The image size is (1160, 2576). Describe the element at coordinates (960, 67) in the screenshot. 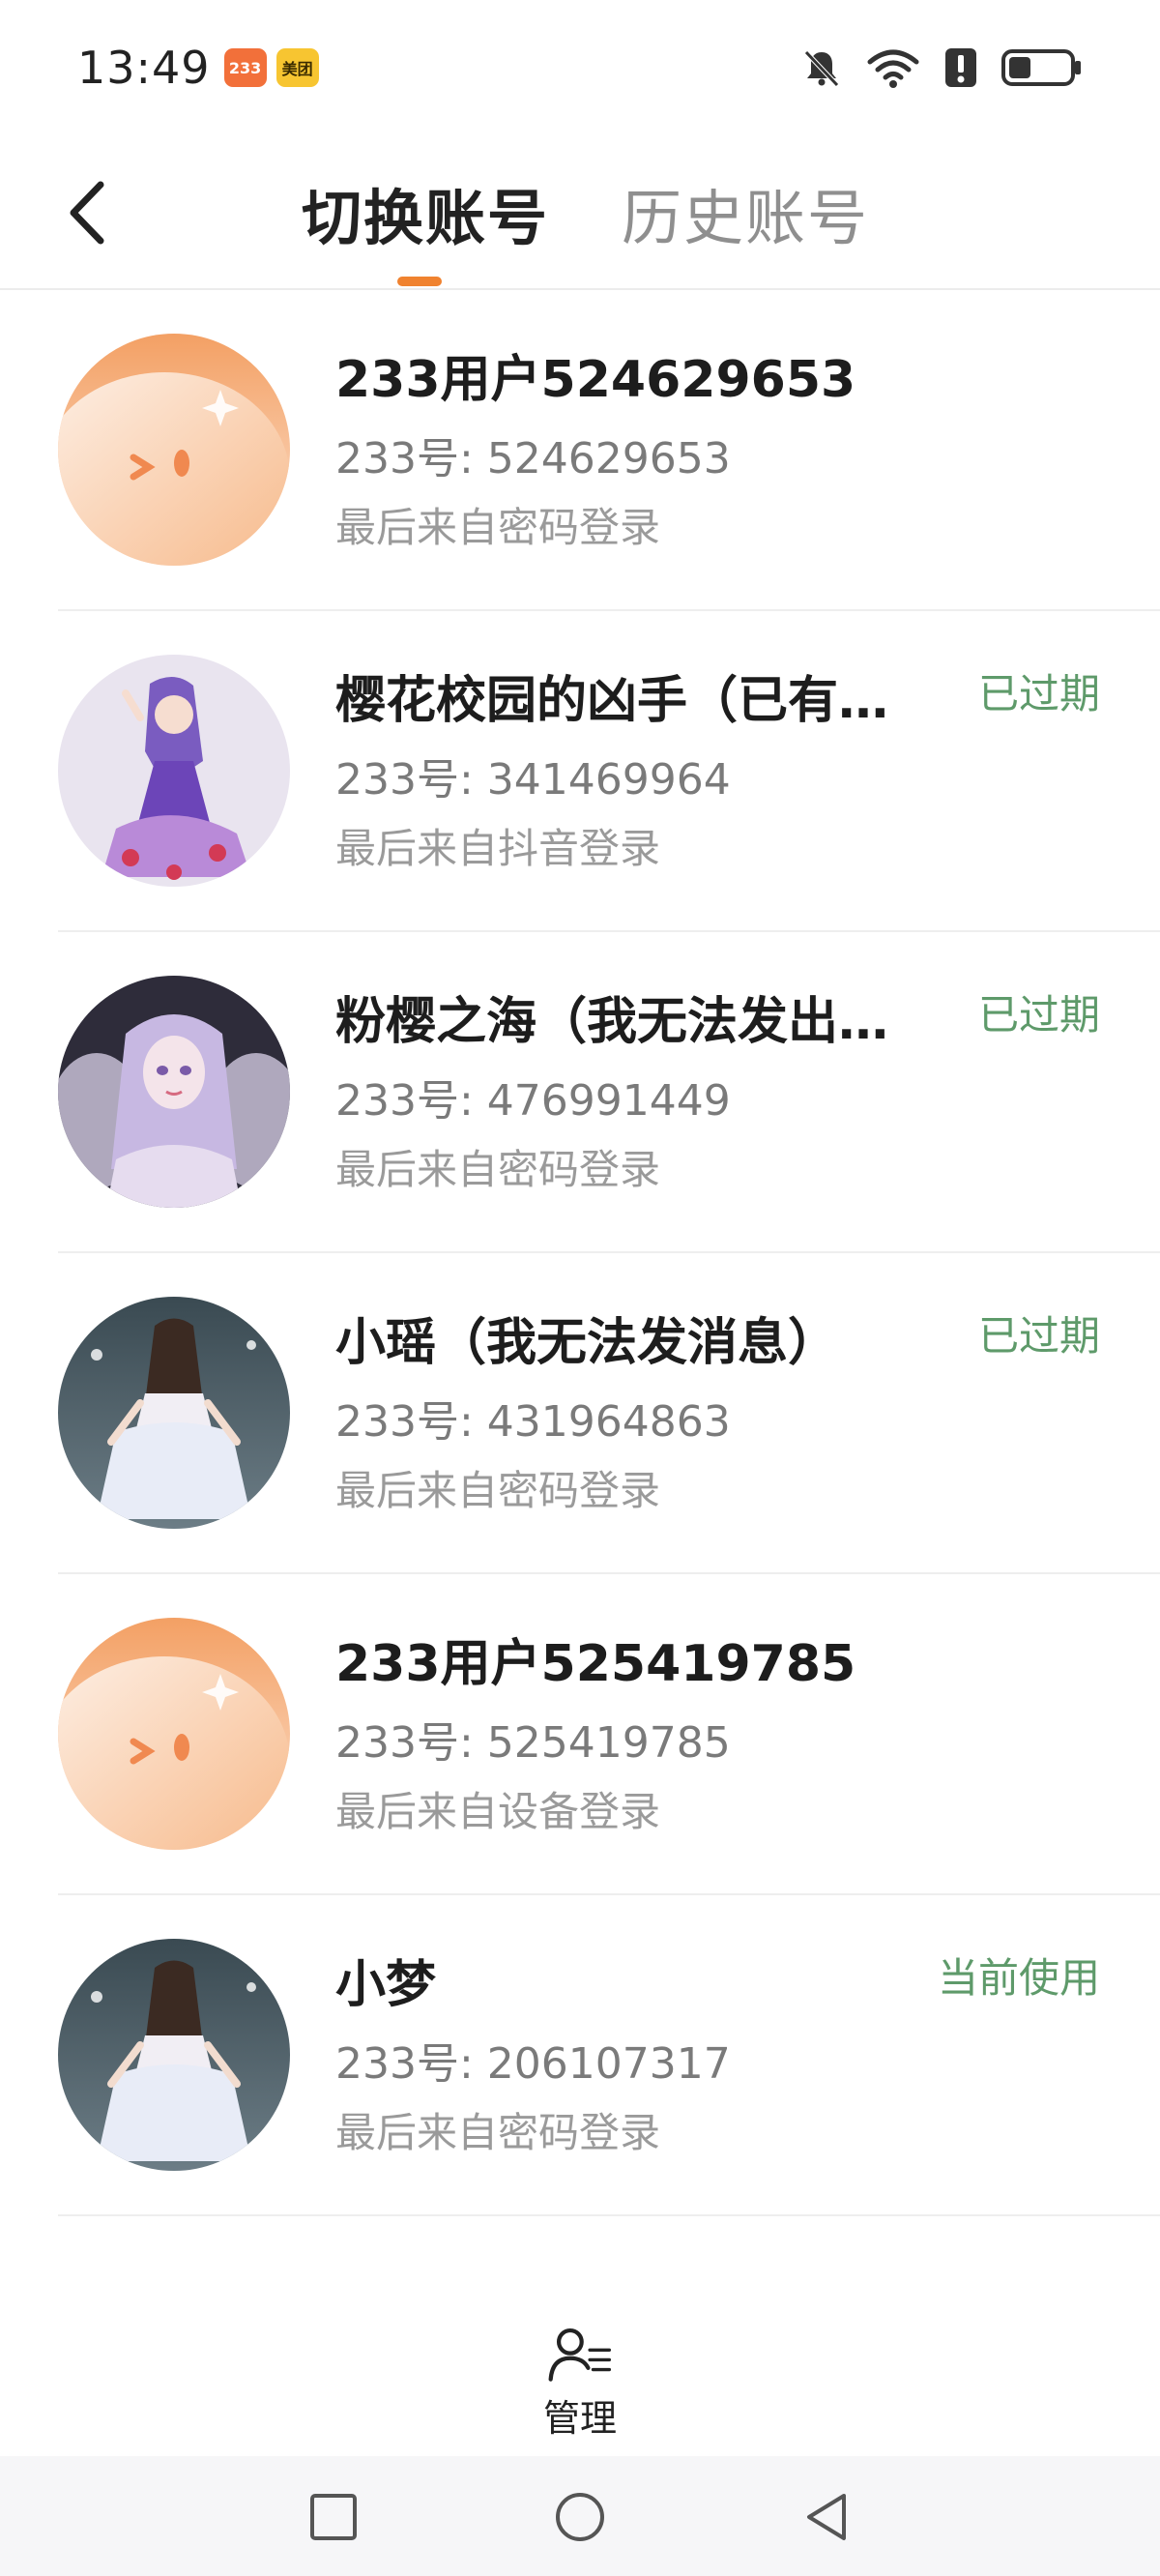

I see `alert-icon` at that location.